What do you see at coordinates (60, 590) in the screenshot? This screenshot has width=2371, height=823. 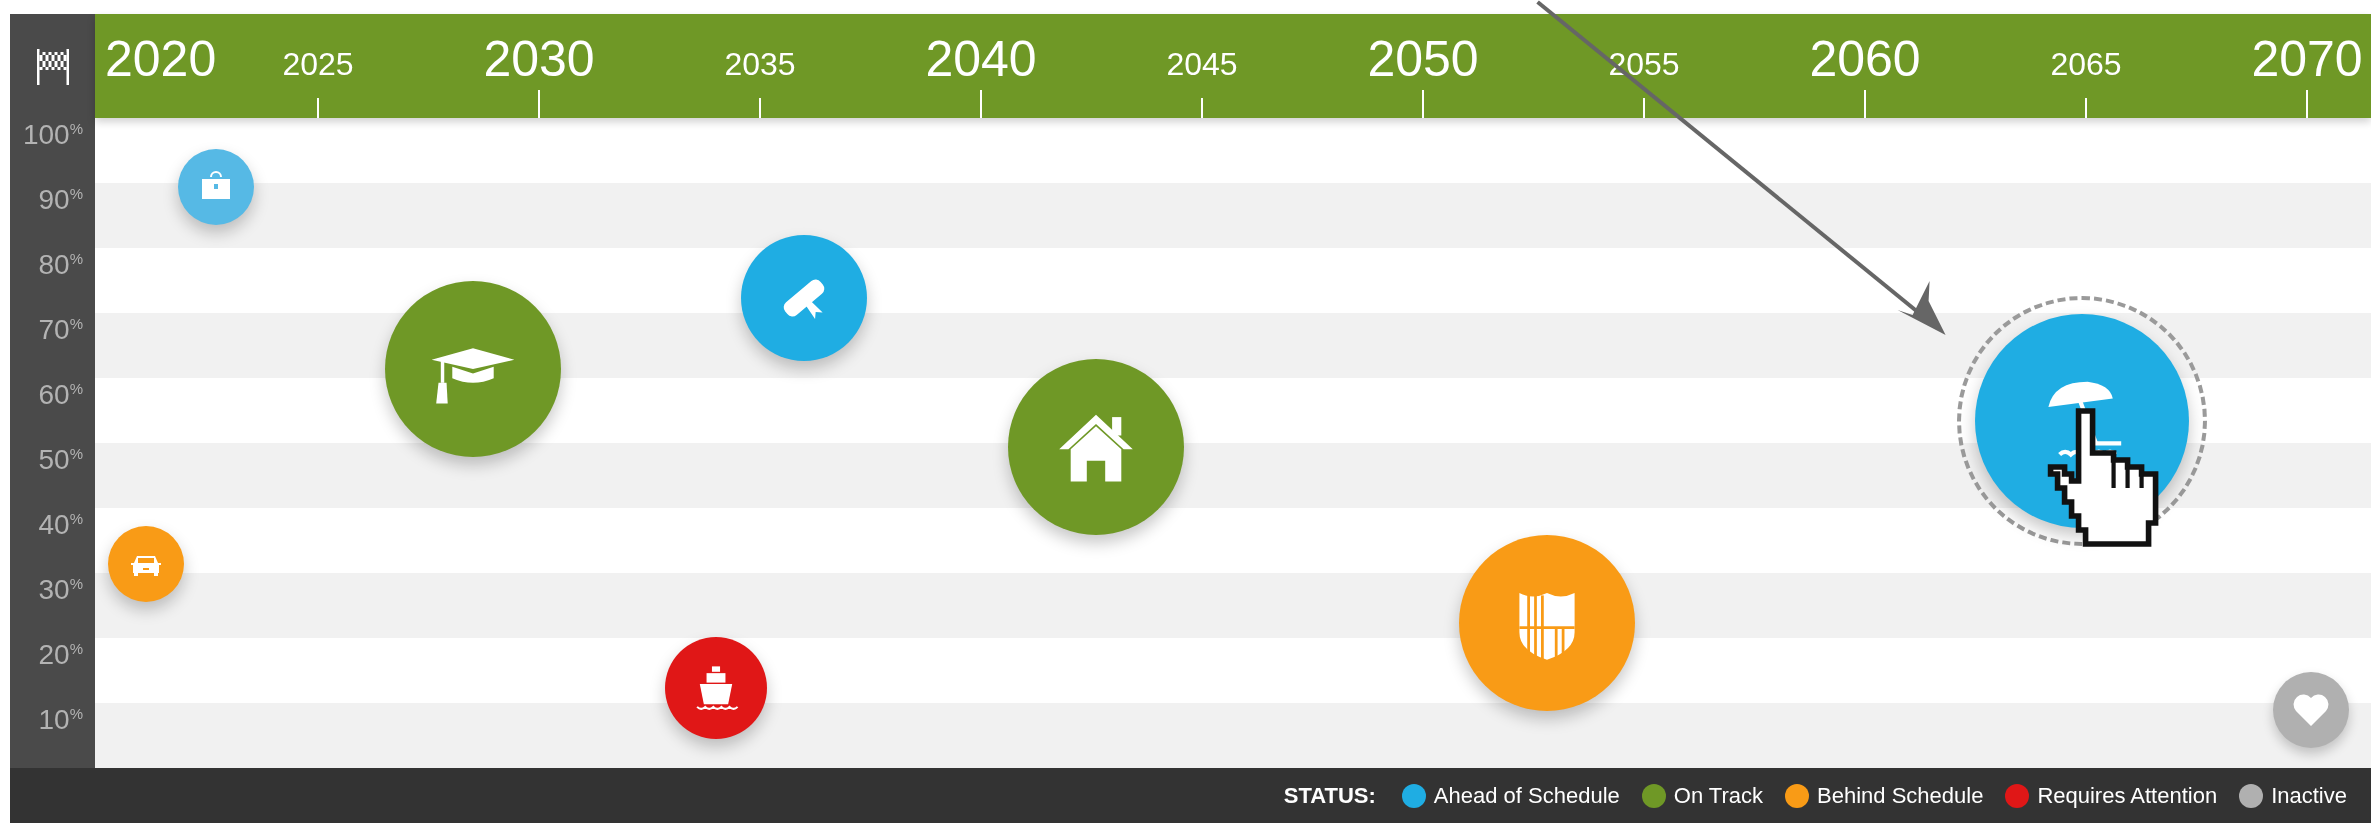 I see `percent-label: 30$^{%}$` at bounding box center [60, 590].